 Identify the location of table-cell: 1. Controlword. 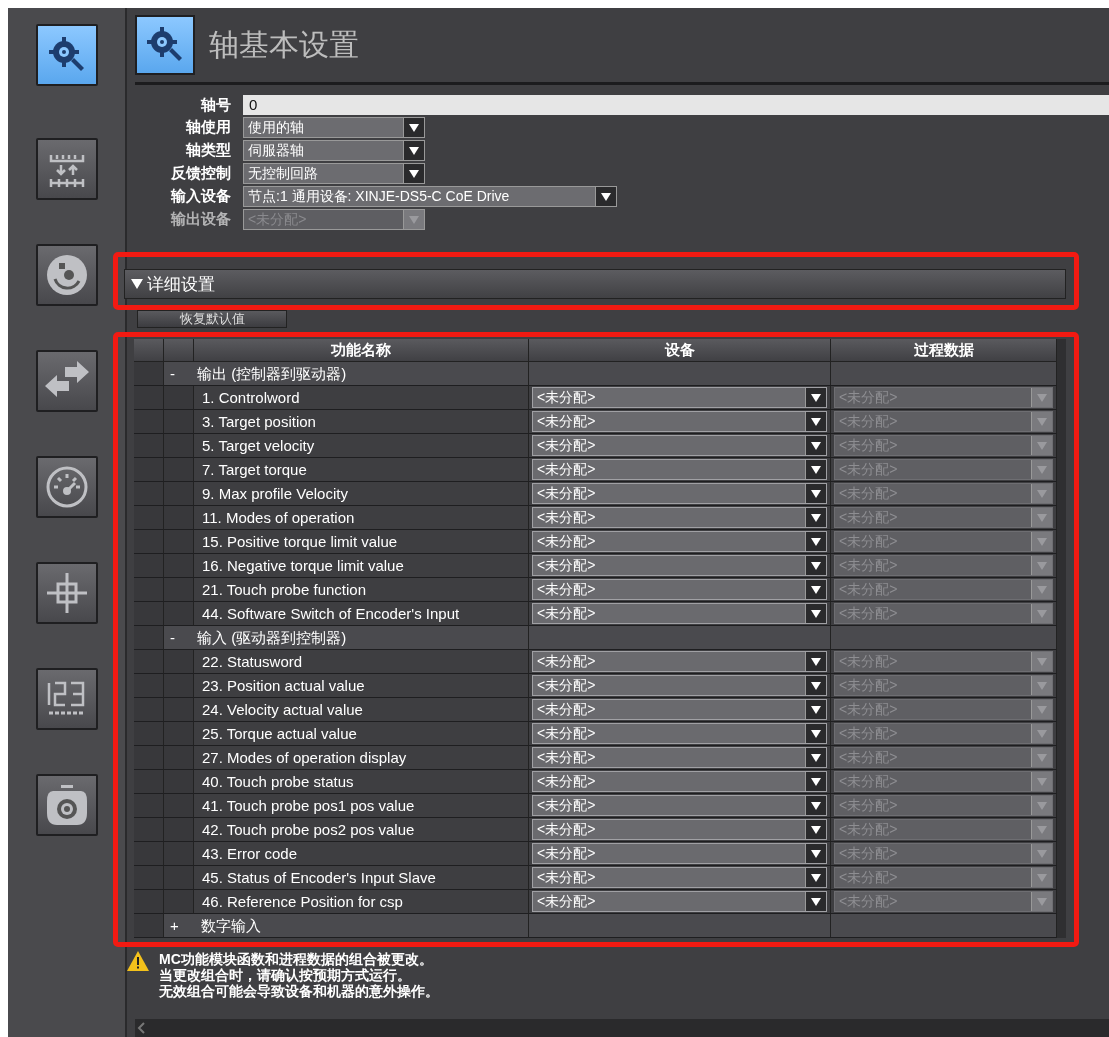
(361, 398).